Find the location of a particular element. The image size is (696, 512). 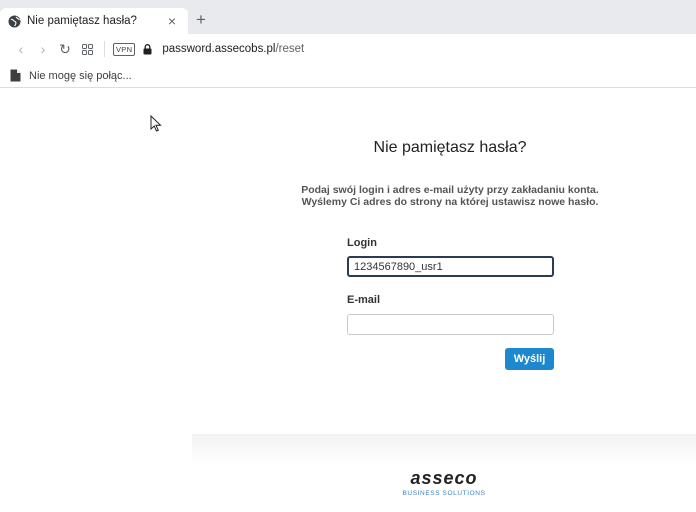

address-bar: password.assecobs.pl/reset is located at coordinates (233, 49).